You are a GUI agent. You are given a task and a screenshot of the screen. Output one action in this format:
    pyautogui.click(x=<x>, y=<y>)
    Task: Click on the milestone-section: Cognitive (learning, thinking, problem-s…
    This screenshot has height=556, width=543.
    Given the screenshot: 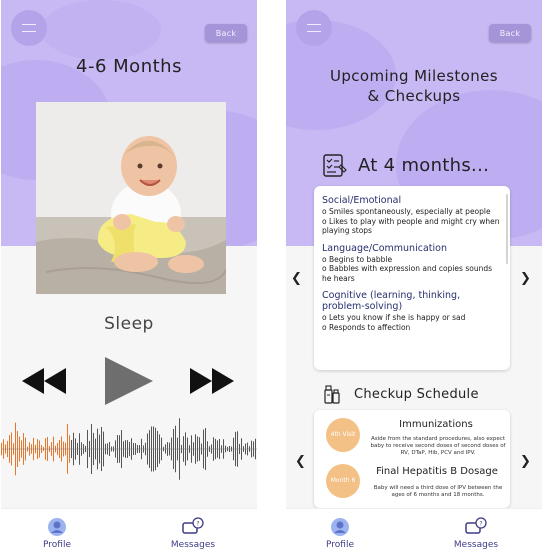 What is the action you would take?
    pyautogui.click(x=412, y=311)
    